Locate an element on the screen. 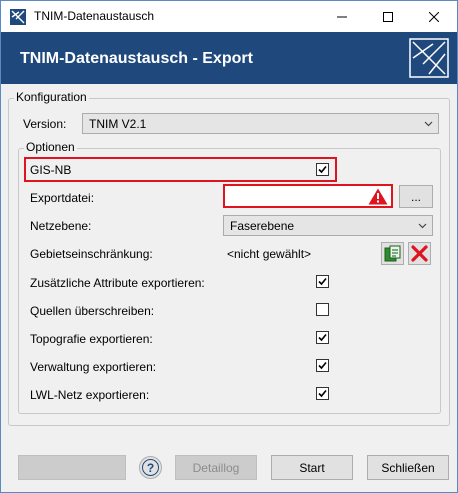 This screenshot has width=458, height=493. minimize-button is located at coordinates (342, 16).